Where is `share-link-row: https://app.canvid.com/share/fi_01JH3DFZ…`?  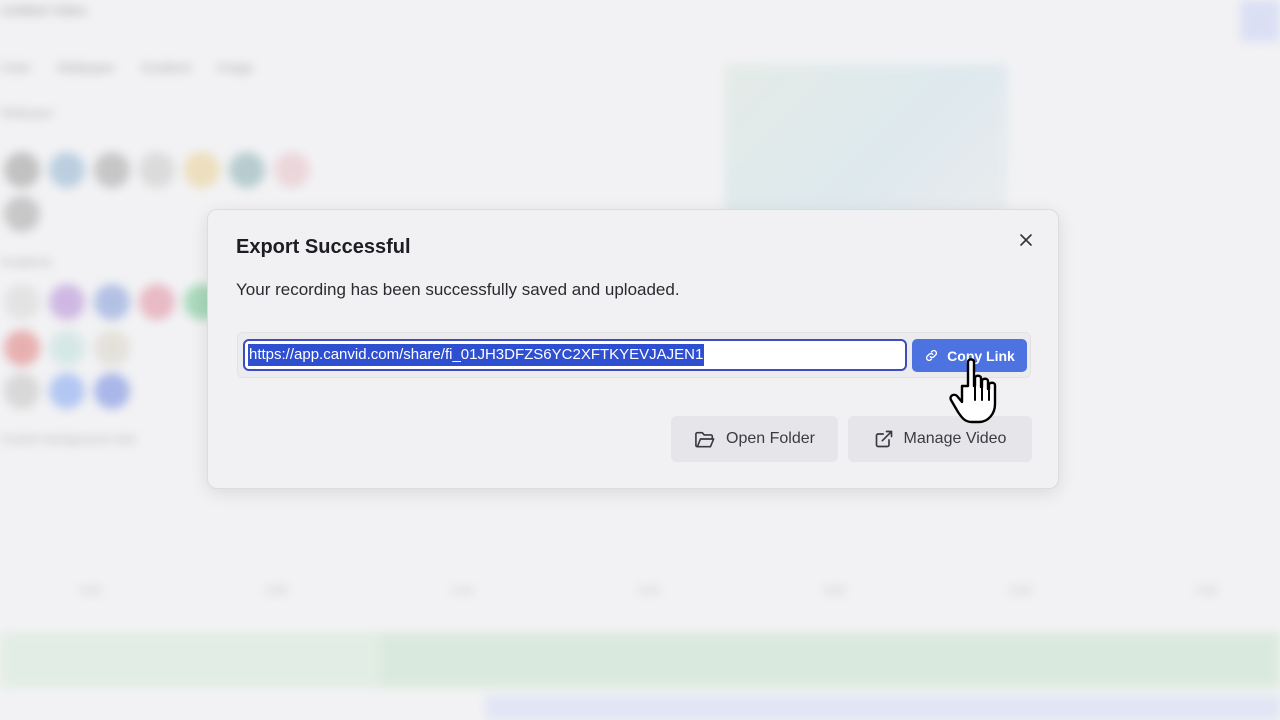
share-link-row: https://app.canvid.com/share/fi_01JH3DFZ… is located at coordinates (634, 355).